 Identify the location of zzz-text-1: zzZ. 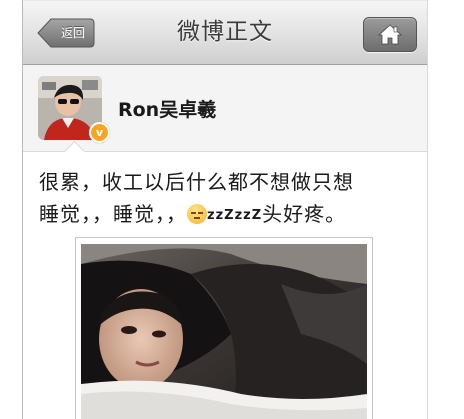
(221, 215).